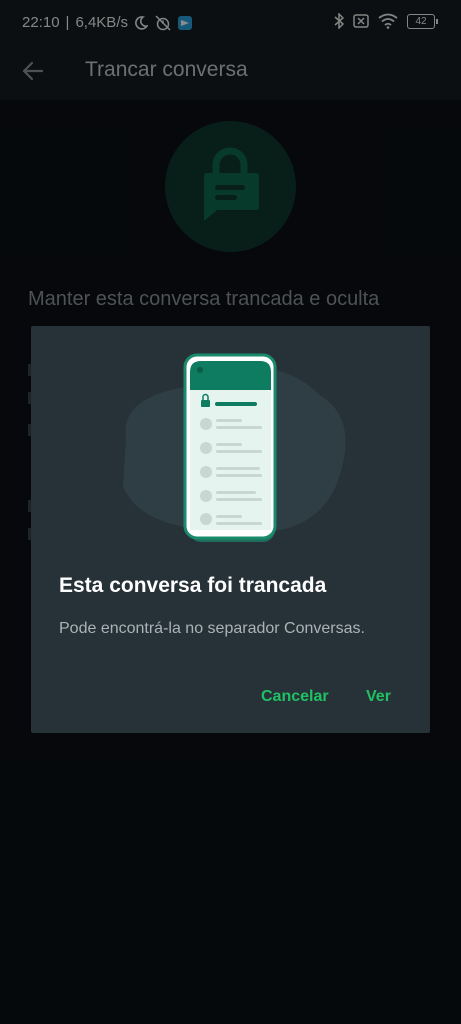 This screenshot has width=461, height=1024. What do you see at coordinates (378, 697) in the screenshot?
I see `view-button: Ver` at bounding box center [378, 697].